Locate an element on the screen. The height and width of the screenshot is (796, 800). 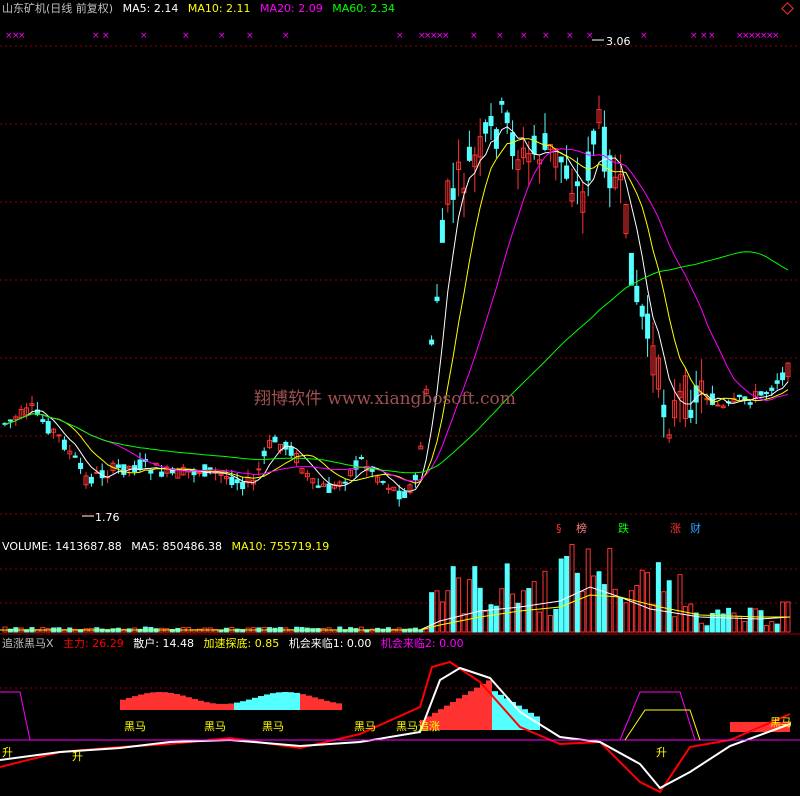
event-tag-3: 跌 is located at coordinates (623, 528).